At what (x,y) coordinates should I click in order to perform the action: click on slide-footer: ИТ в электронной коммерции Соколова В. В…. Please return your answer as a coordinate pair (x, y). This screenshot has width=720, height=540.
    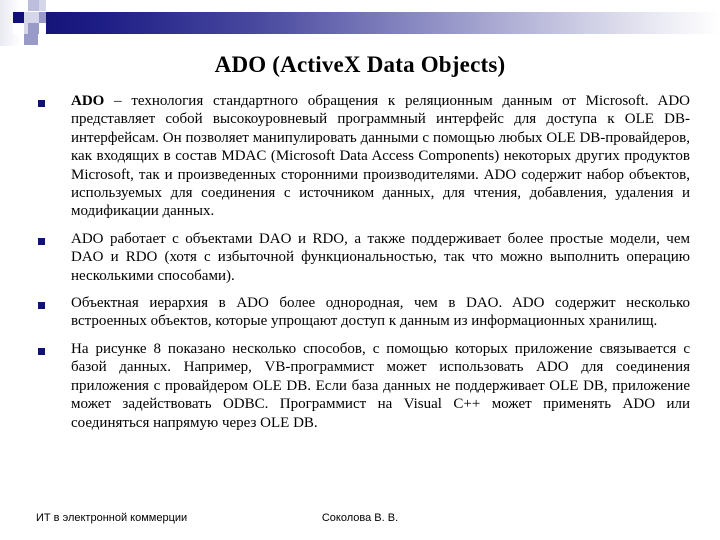
    Looking at the image, I should click on (360, 526).